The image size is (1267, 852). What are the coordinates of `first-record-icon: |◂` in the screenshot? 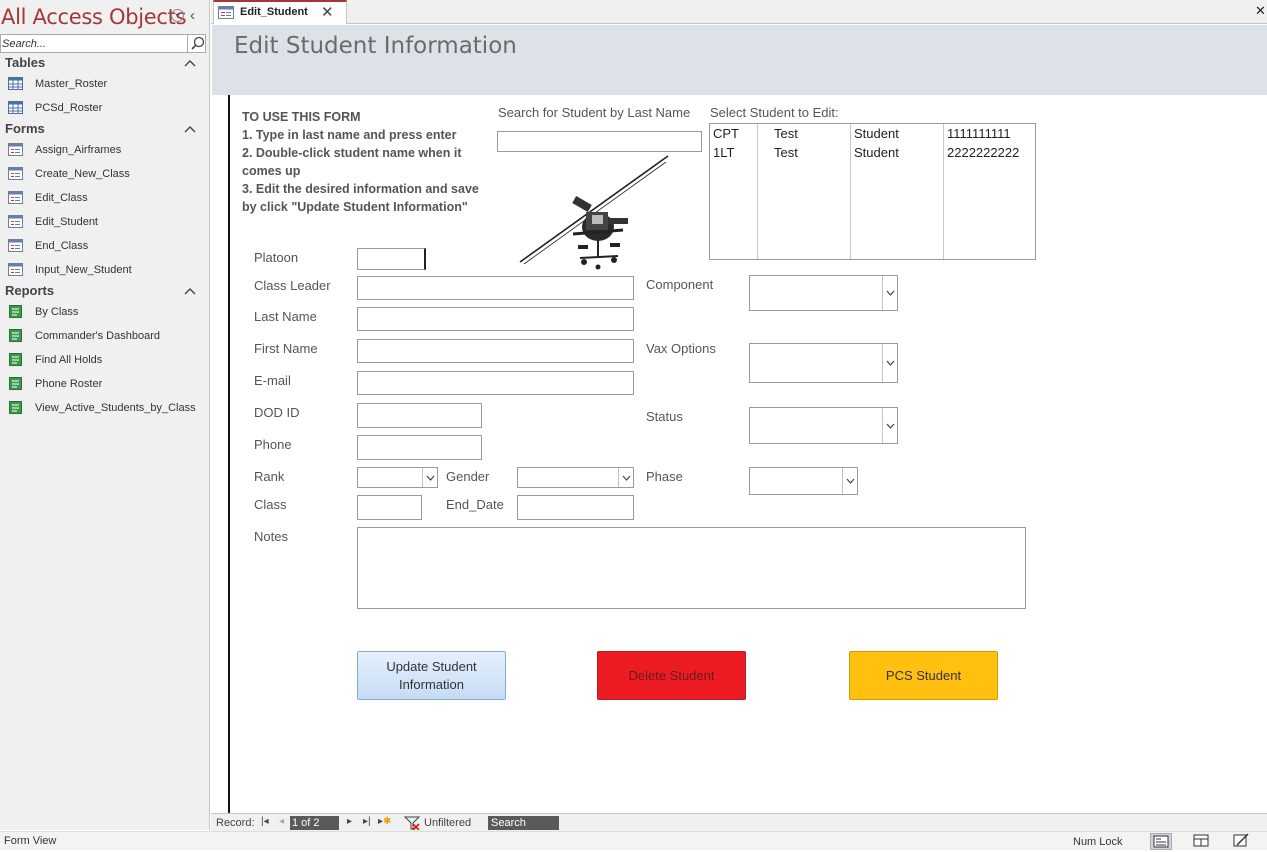 It's located at (265, 821).